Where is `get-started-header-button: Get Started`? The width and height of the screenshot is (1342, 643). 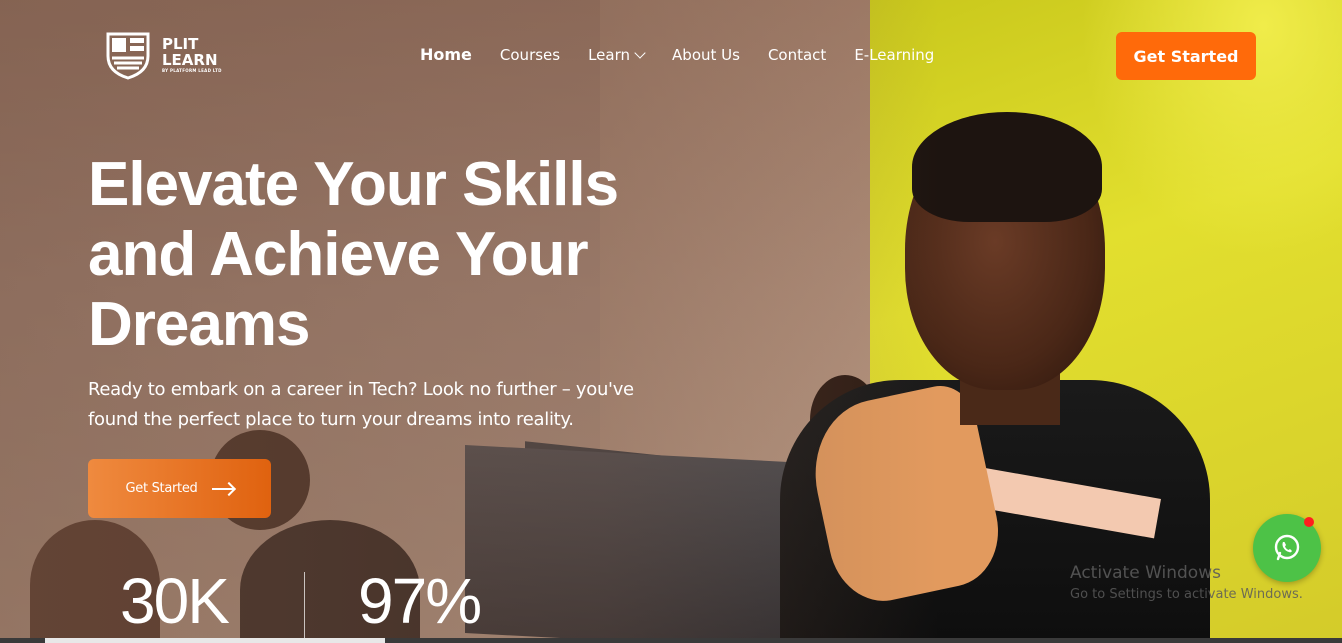
get-started-header-button: Get Started is located at coordinates (1186, 56).